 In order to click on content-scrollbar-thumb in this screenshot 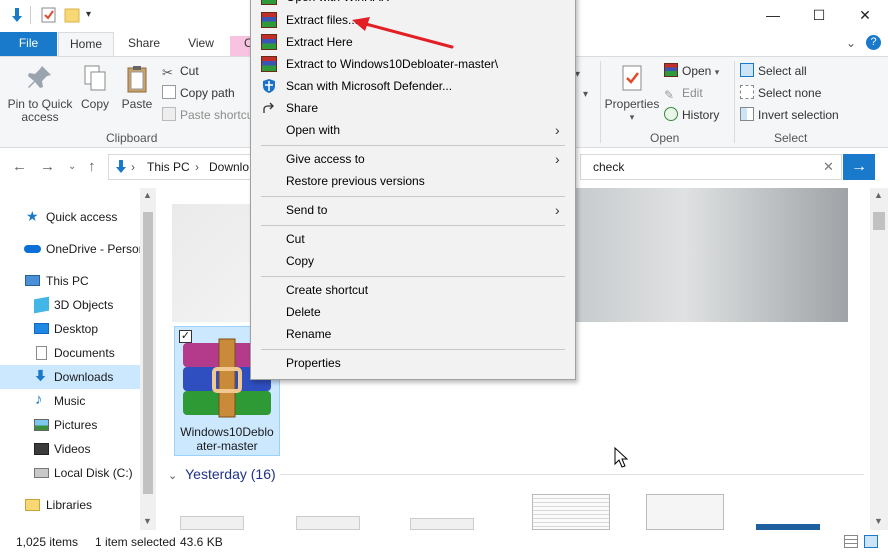, I will do `click(879, 221)`.